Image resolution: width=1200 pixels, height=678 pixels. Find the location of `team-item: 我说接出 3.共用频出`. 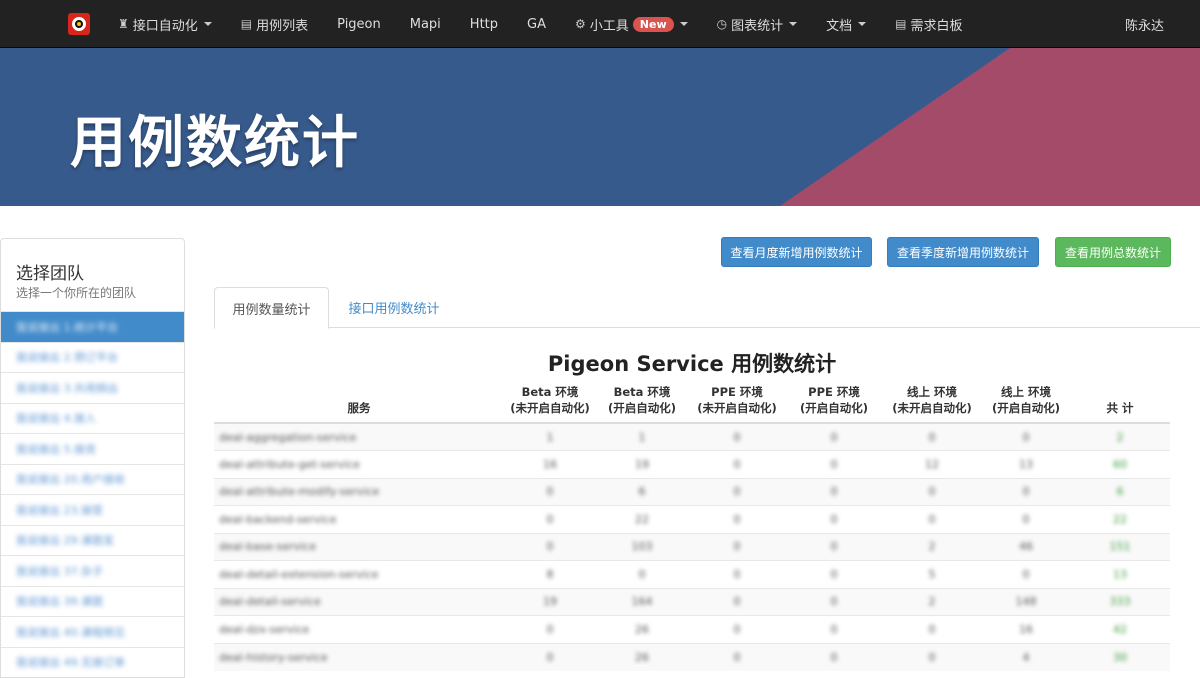

team-item: 我说接出 3.共用频出 is located at coordinates (92, 387).